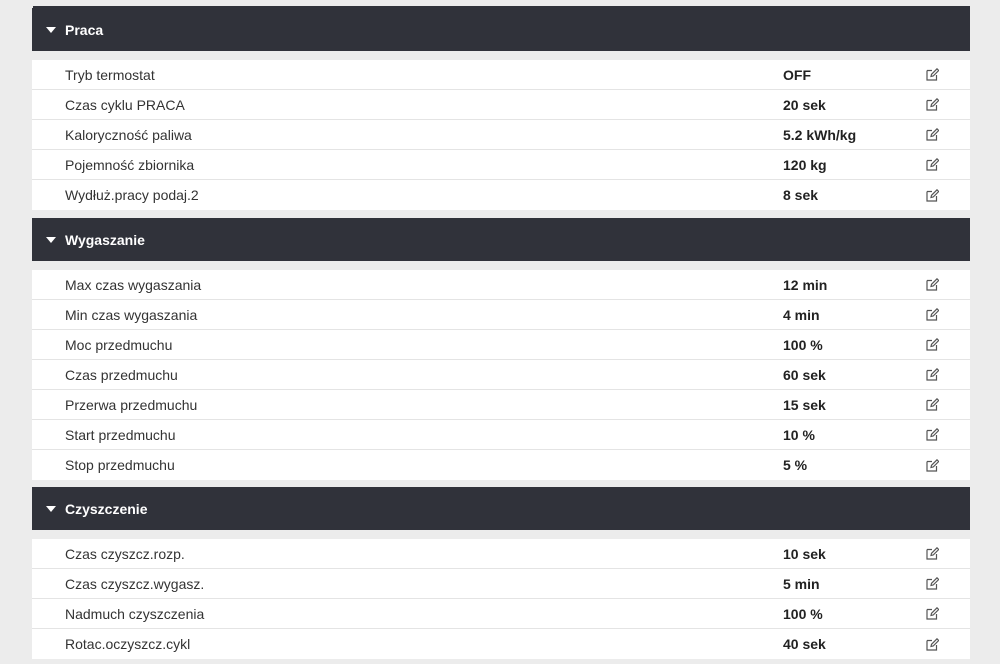 The width and height of the screenshot is (1000, 664). What do you see at coordinates (135, 613) in the screenshot?
I see `setting-label: Nadmuch czyszczenia` at bounding box center [135, 613].